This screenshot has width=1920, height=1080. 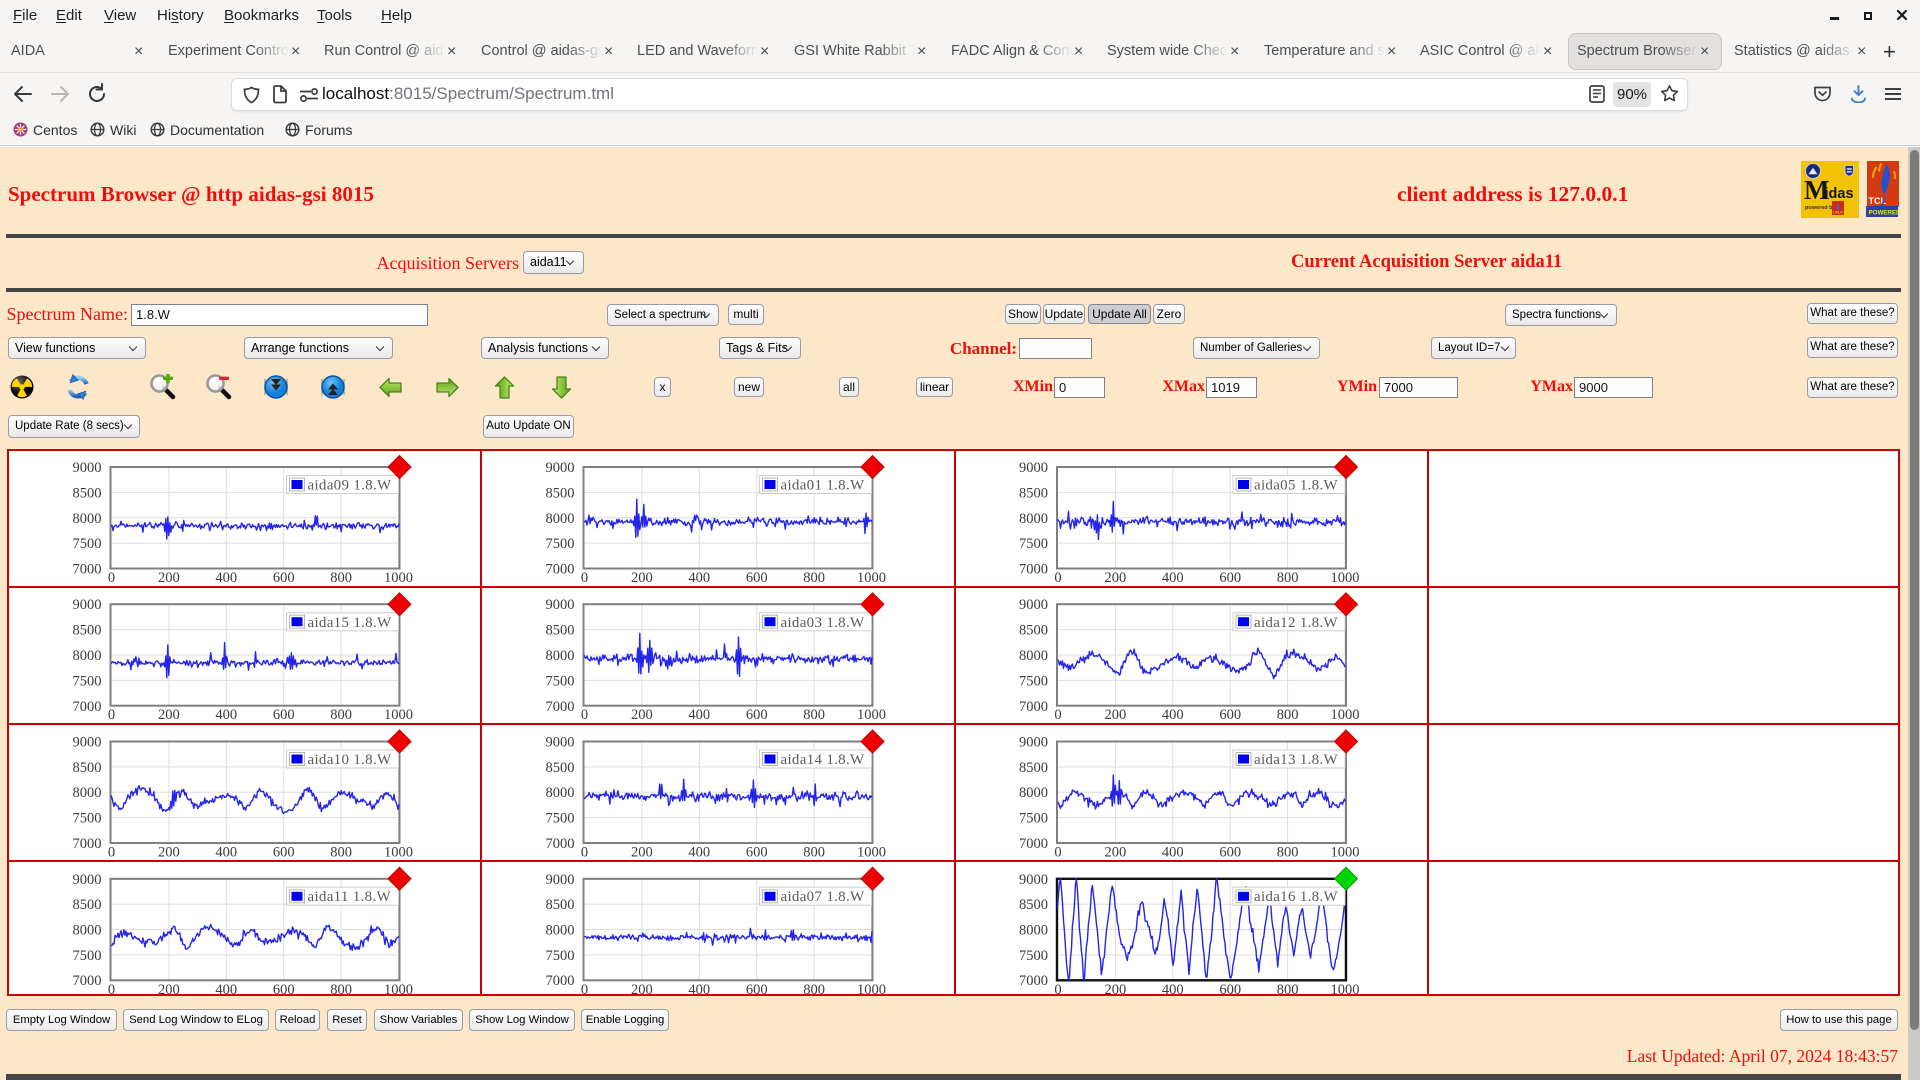 I want to click on svg-text: aida07 1.8.W, so click(x=823, y=897).